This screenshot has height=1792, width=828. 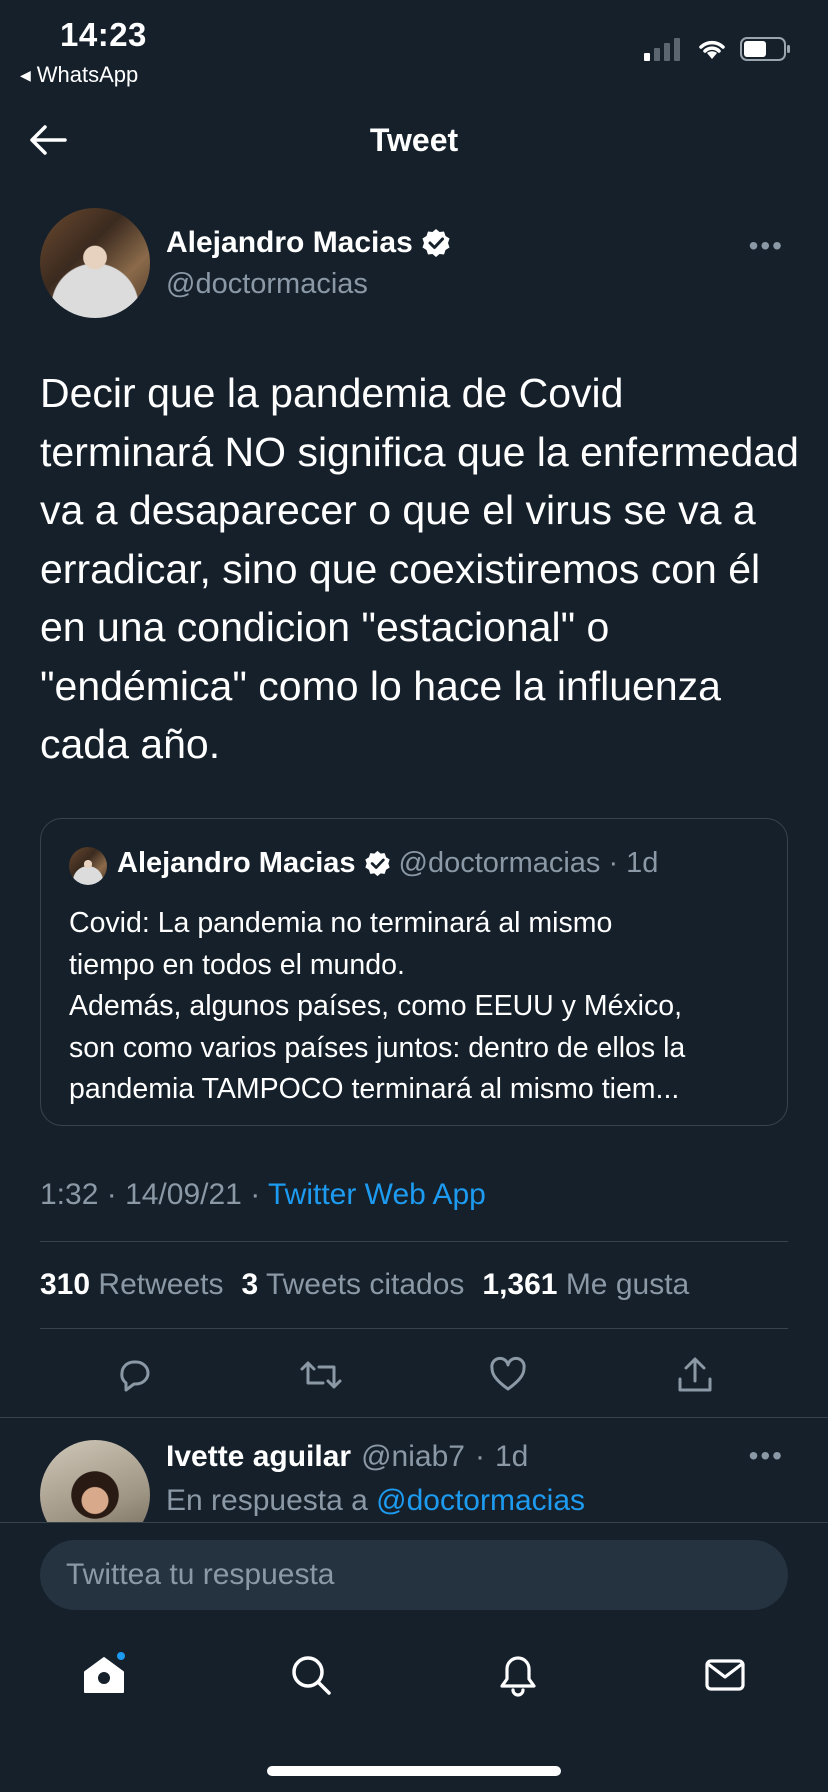 I want to click on new-content-dot, so click(x=120, y=1656).